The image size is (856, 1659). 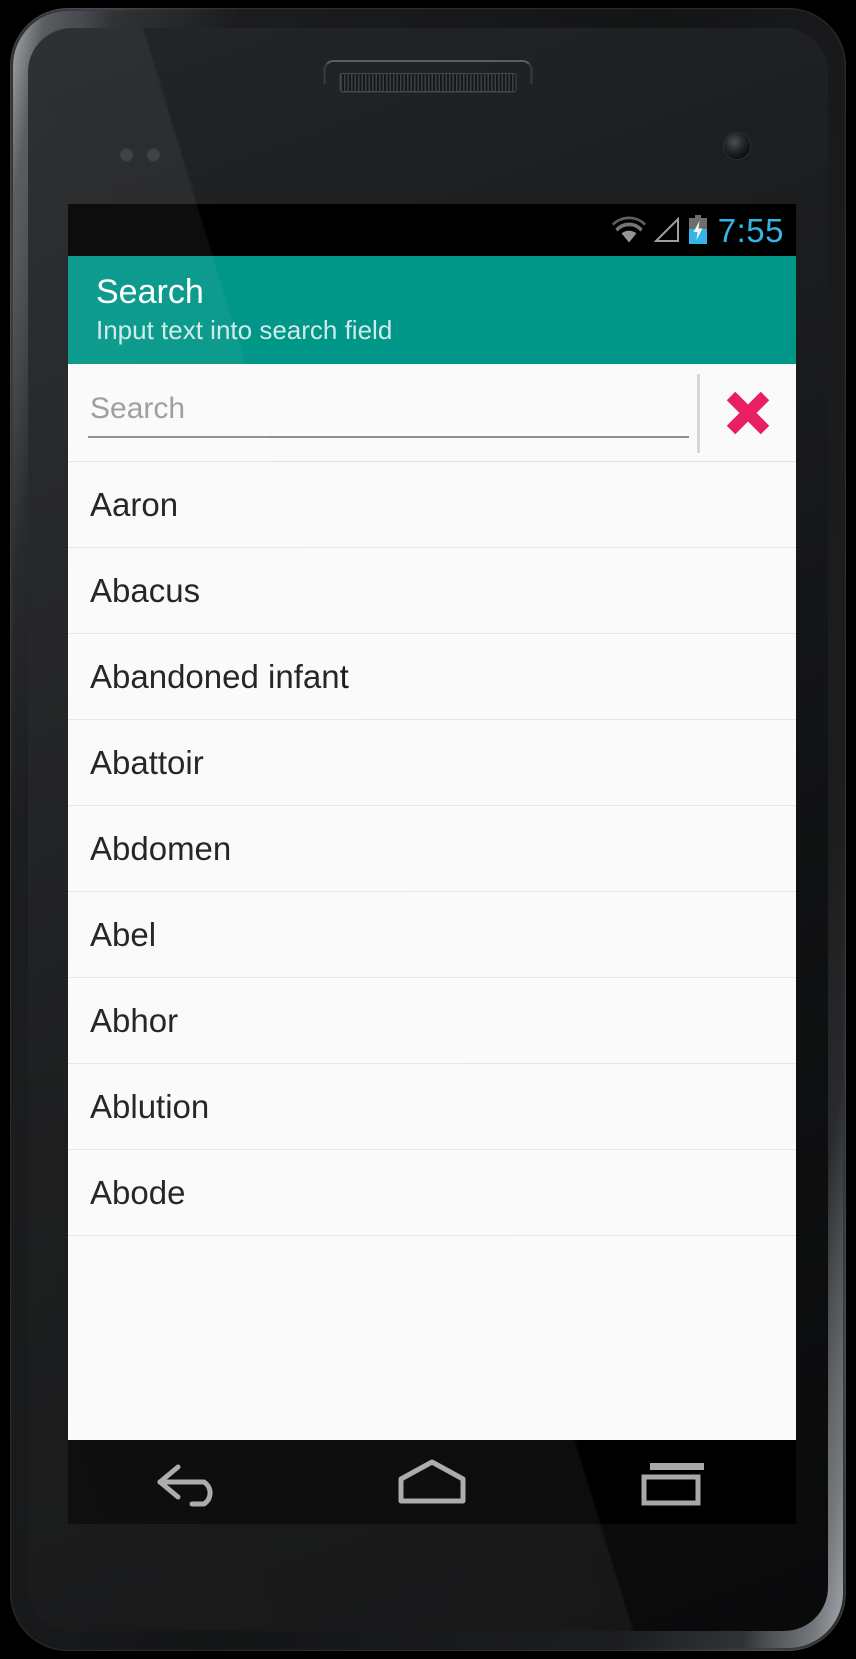 What do you see at coordinates (750, 230) in the screenshot?
I see `status-bar-clock: 7:55` at bounding box center [750, 230].